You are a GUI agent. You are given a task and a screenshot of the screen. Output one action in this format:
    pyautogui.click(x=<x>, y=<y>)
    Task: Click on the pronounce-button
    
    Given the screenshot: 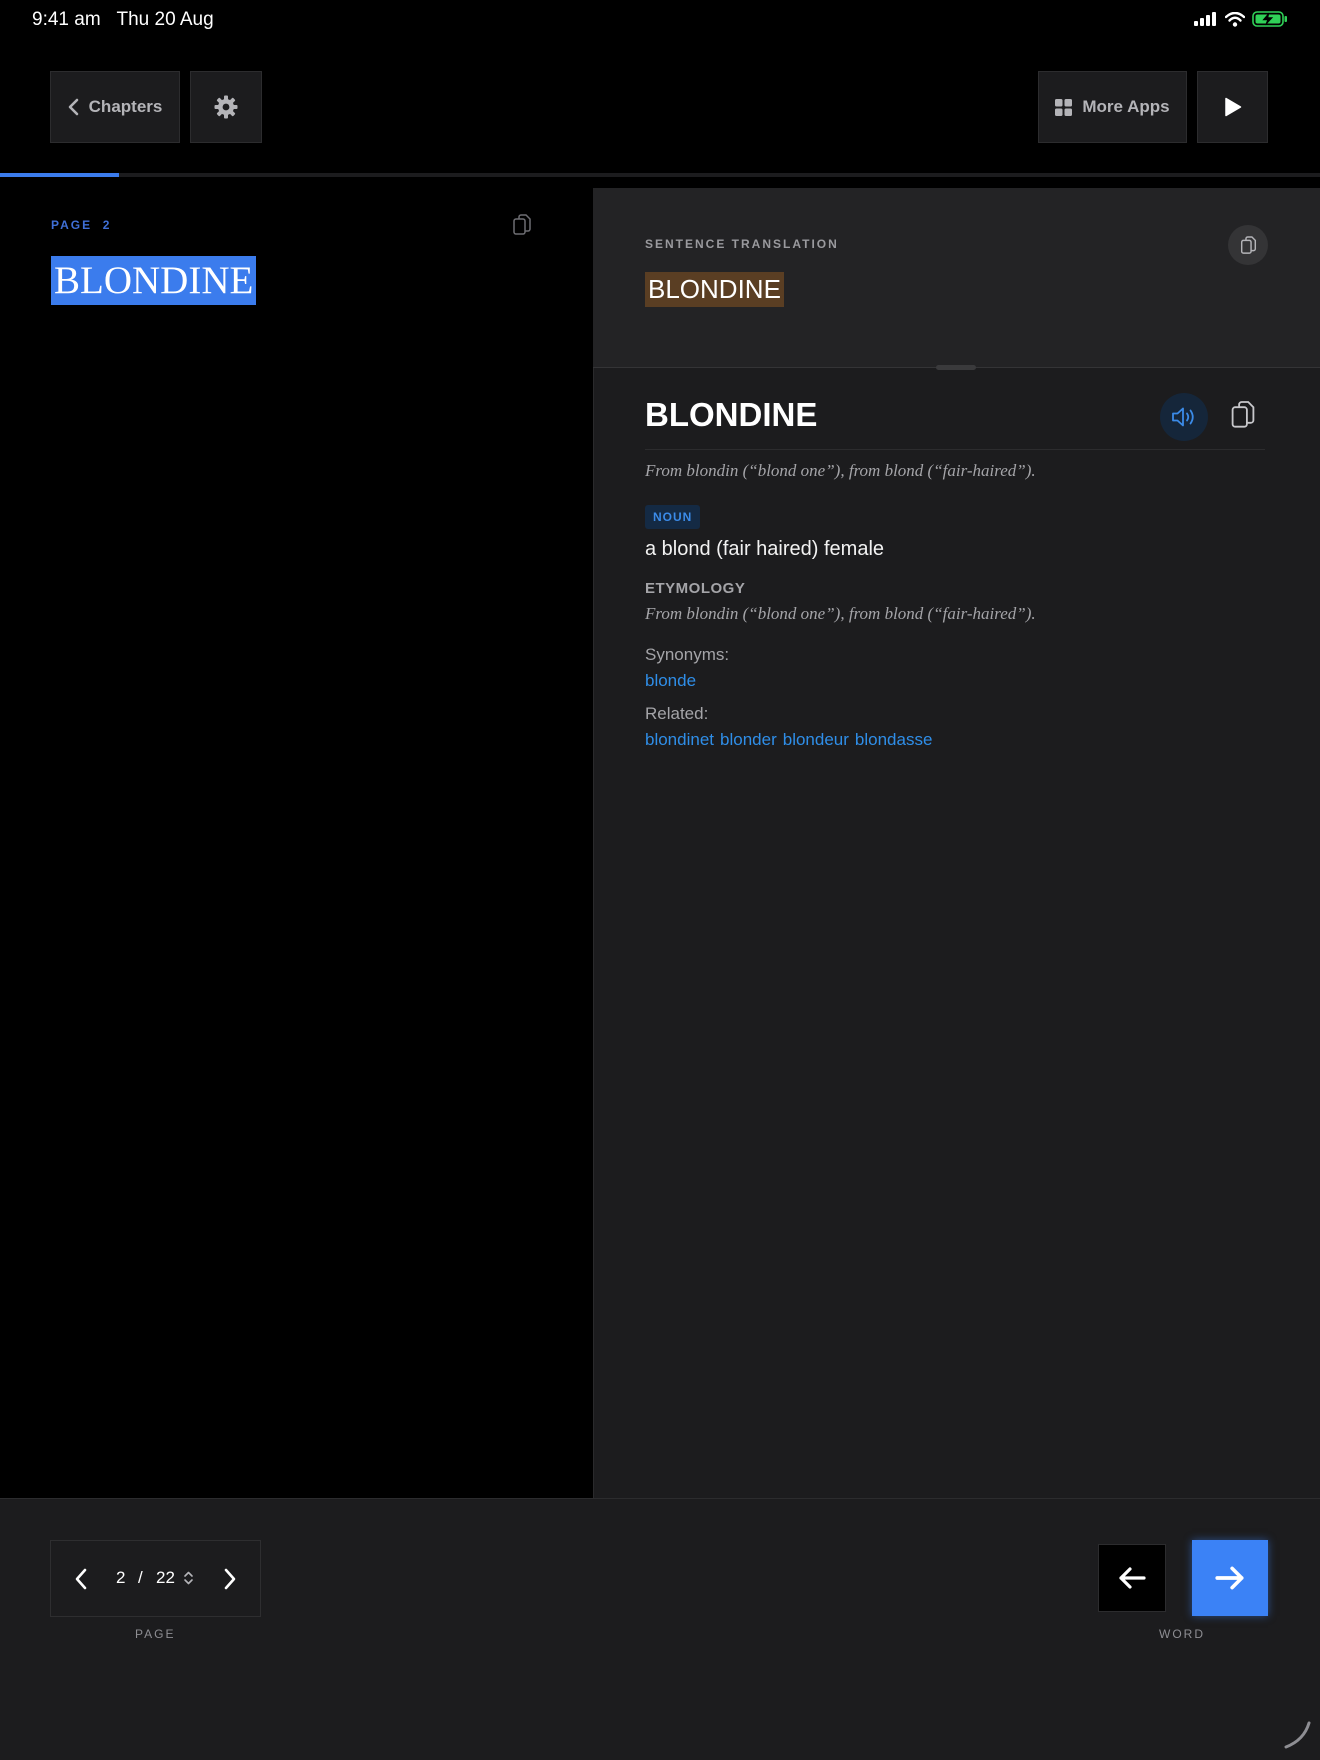 What is the action you would take?
    pyautogui.click(x=1184, y=417)
    